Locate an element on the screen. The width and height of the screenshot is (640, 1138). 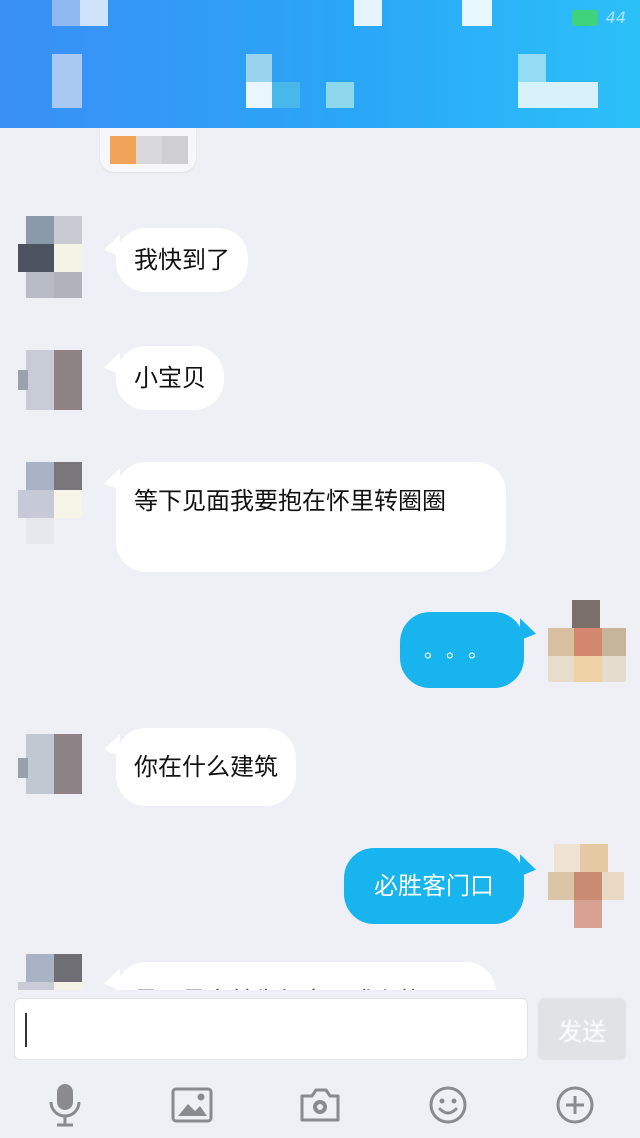
input-toolbar is located at coordinates (320, 1106).